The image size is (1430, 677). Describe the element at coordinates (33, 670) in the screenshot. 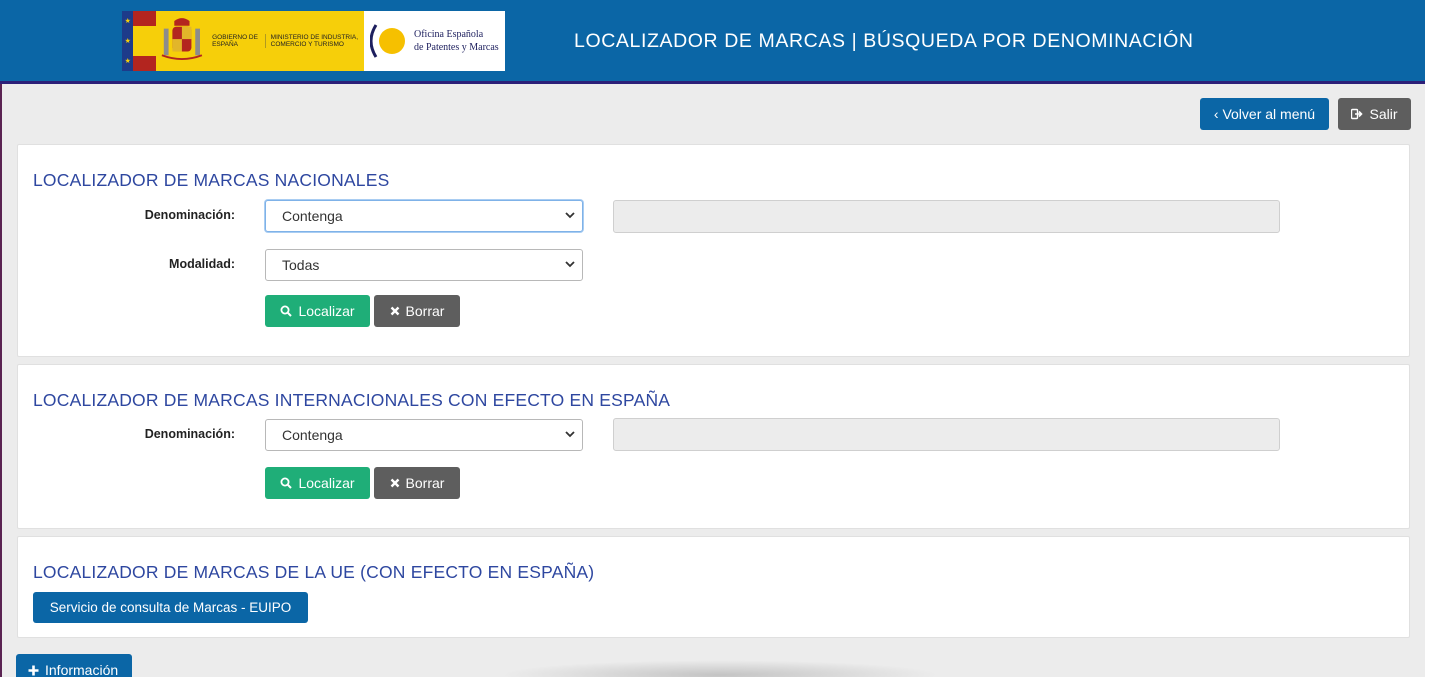

I see `plus-icon` at that location.